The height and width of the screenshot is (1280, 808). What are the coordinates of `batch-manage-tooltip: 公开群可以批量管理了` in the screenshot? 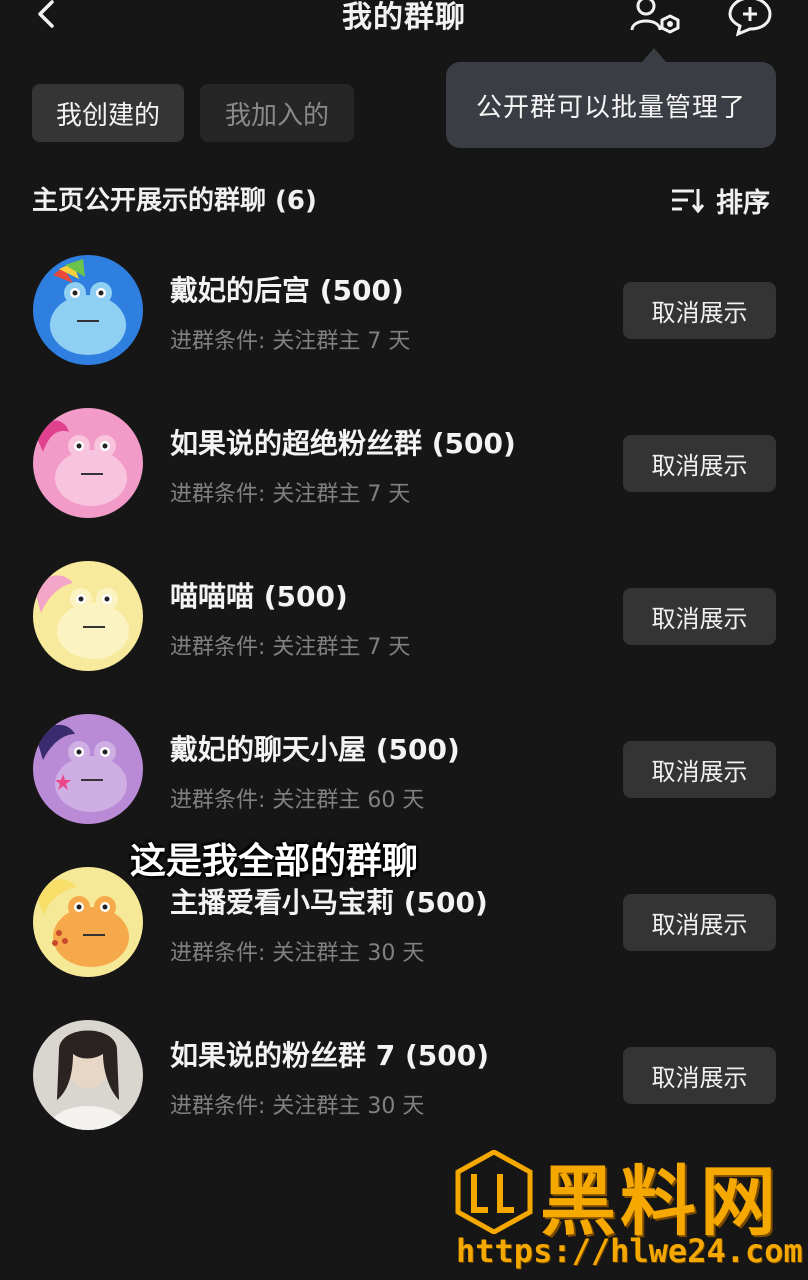 It's located at (611, 105).